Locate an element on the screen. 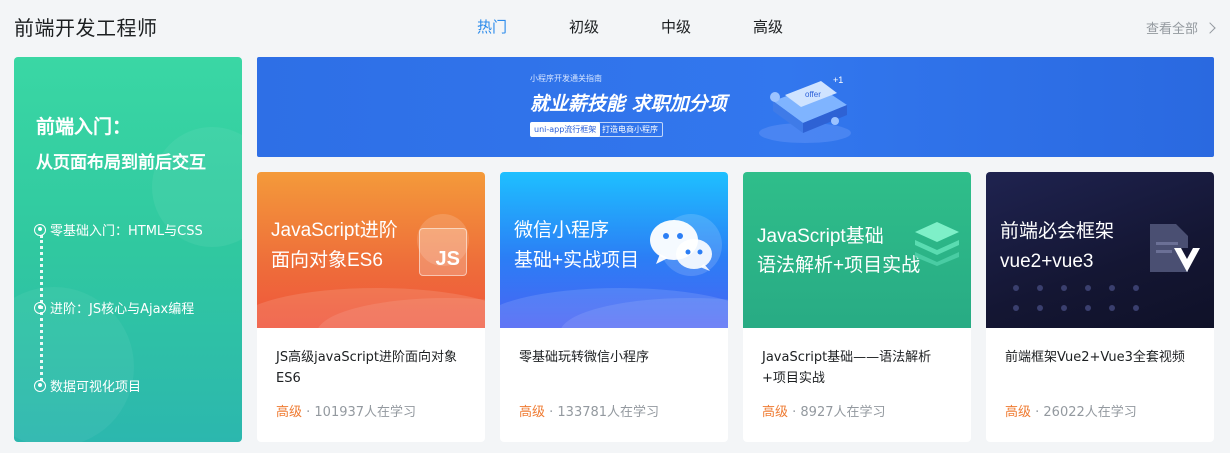 The width and height of the screenshot is (1230, 453). course-cover: 前端必会框架 vue2+vue3 is located at coordinates (1100, 250).